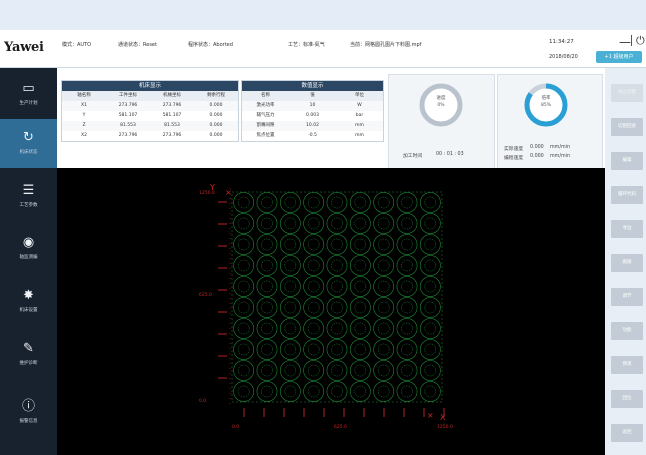 The width and height of the screenshot is (646, 455). Describe the element at coordinates (84, 135) in the screenshot. I see `axis-cell: X2` at that location.